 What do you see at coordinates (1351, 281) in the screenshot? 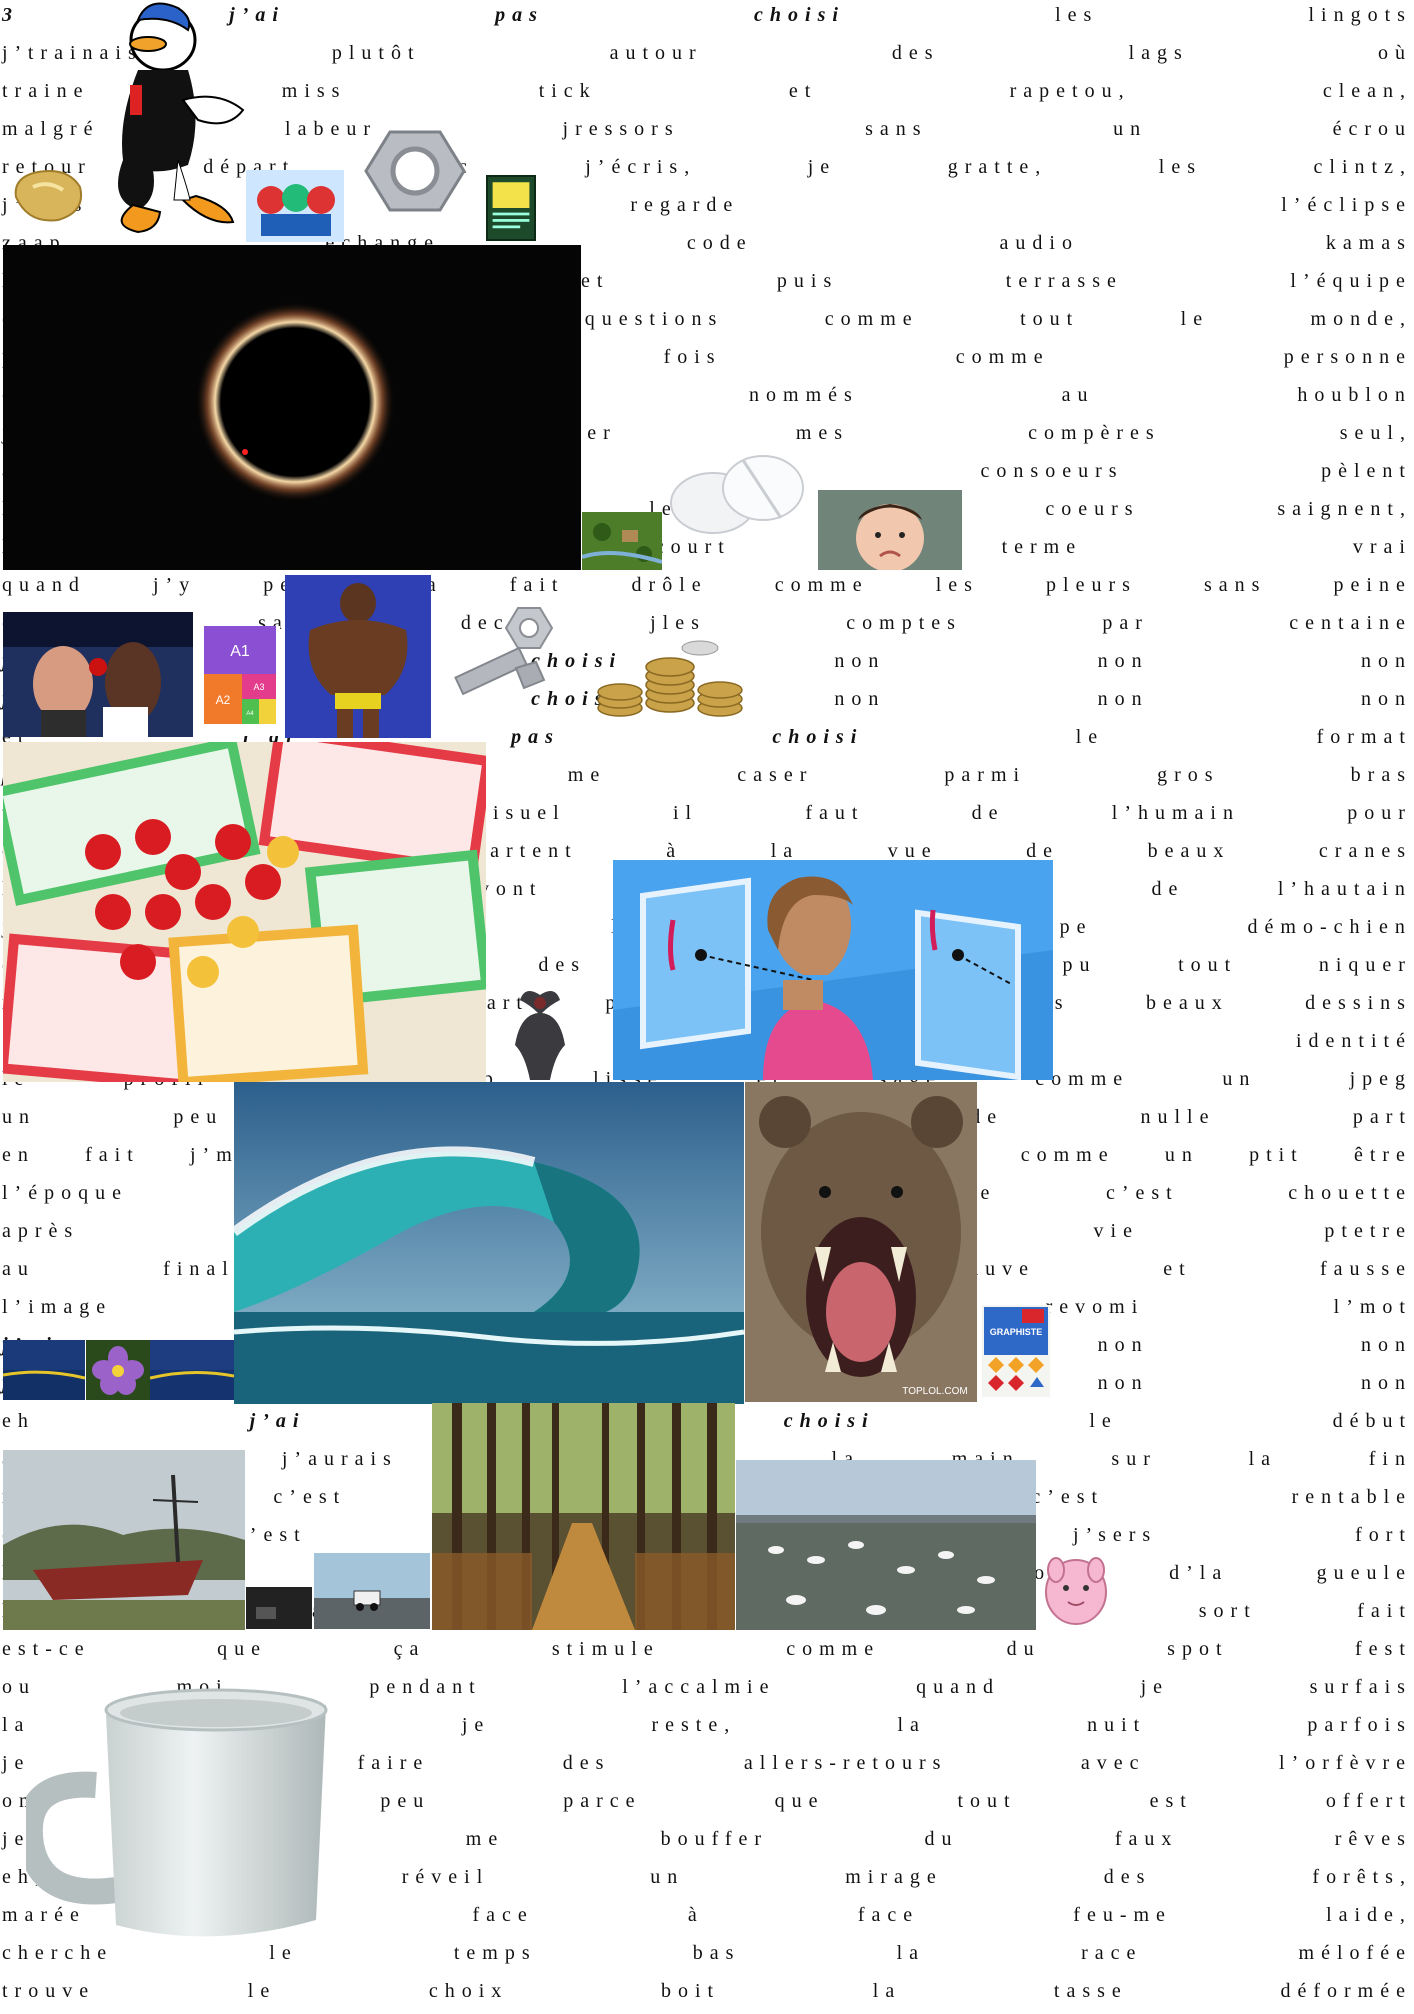
I see `poem-word: l’équipe` at bounding box center [1351, 281].